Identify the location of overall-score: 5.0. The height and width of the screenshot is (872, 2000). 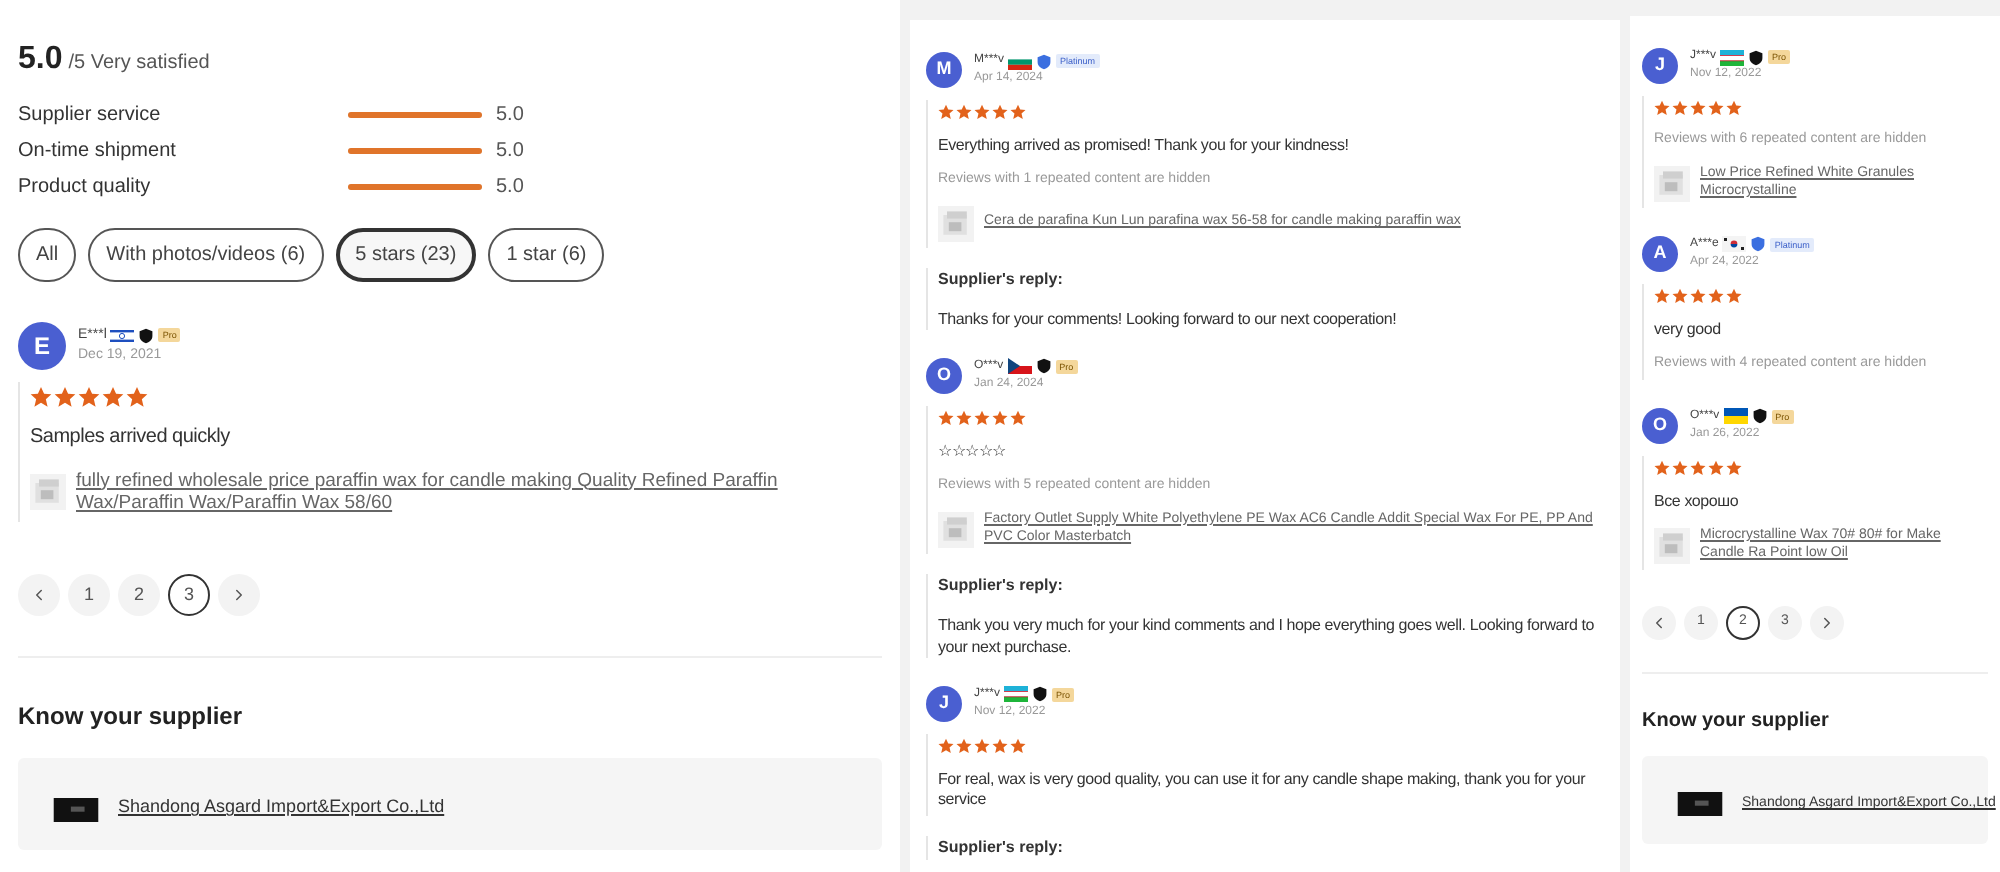
(40, 60).